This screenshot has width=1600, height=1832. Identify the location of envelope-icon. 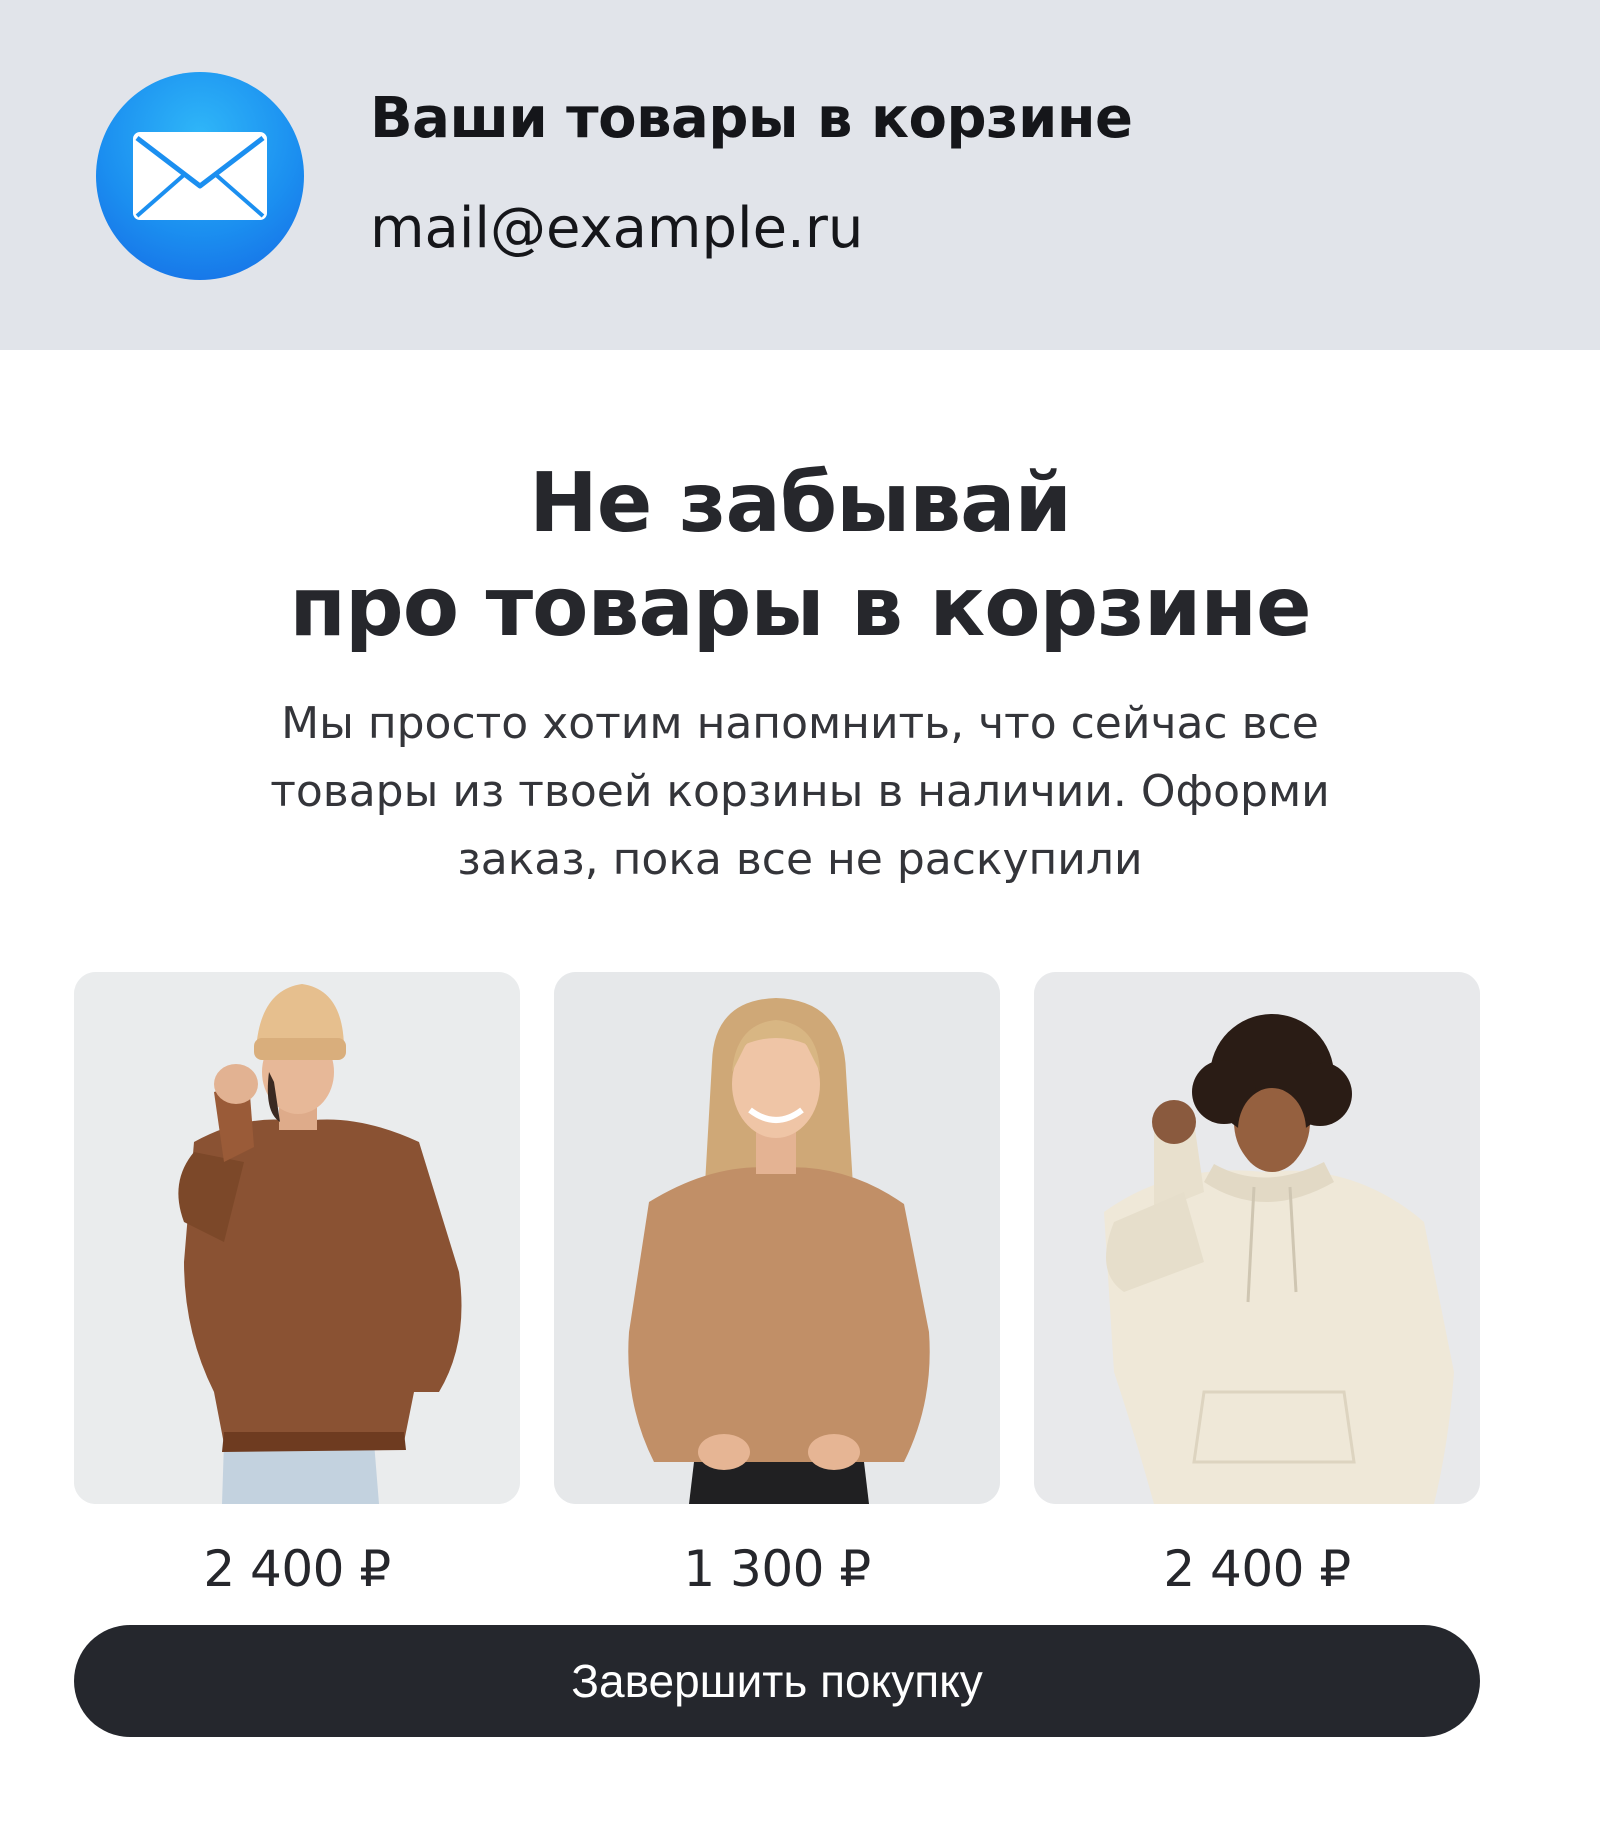
(200, 176).